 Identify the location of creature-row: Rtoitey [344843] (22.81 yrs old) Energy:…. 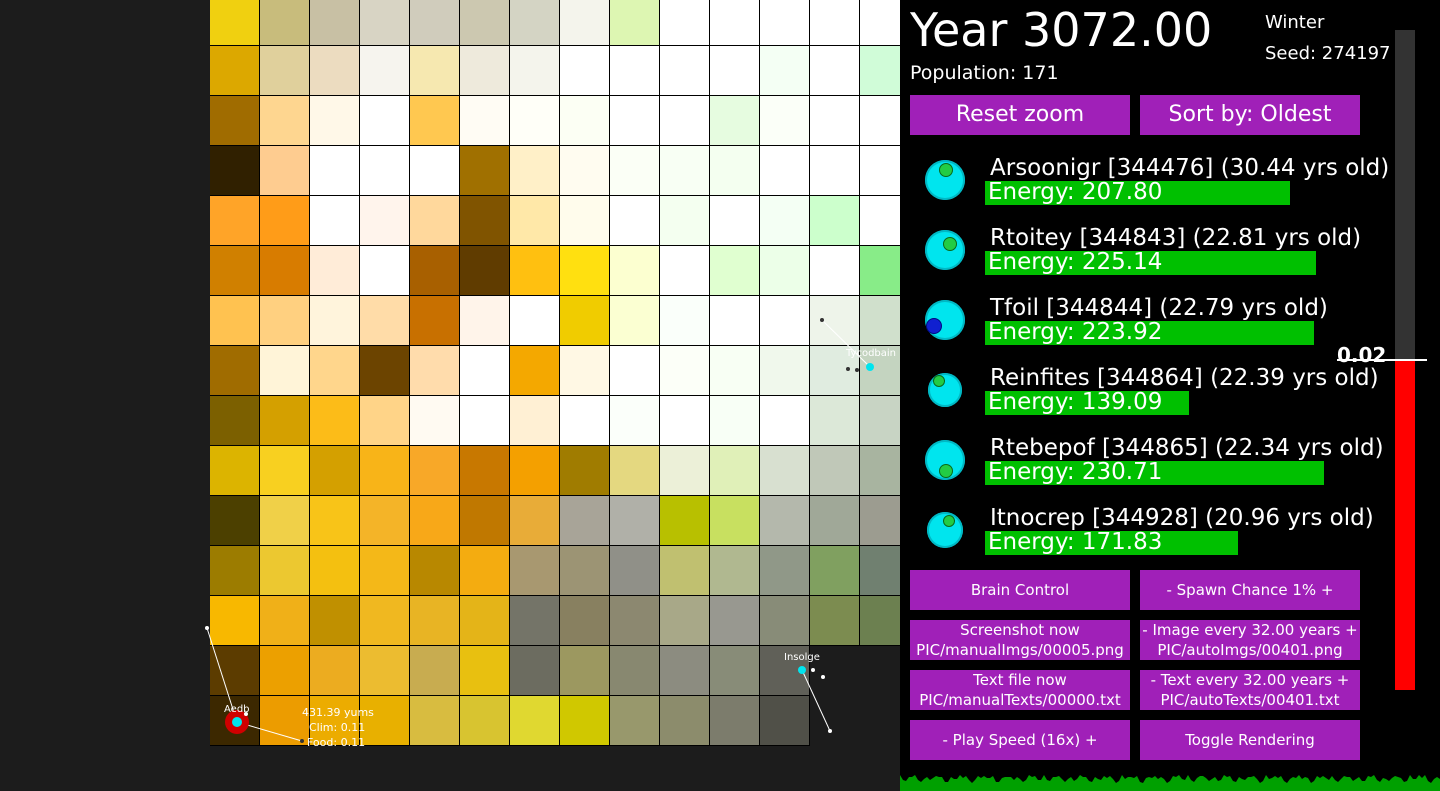
(1150, 260).